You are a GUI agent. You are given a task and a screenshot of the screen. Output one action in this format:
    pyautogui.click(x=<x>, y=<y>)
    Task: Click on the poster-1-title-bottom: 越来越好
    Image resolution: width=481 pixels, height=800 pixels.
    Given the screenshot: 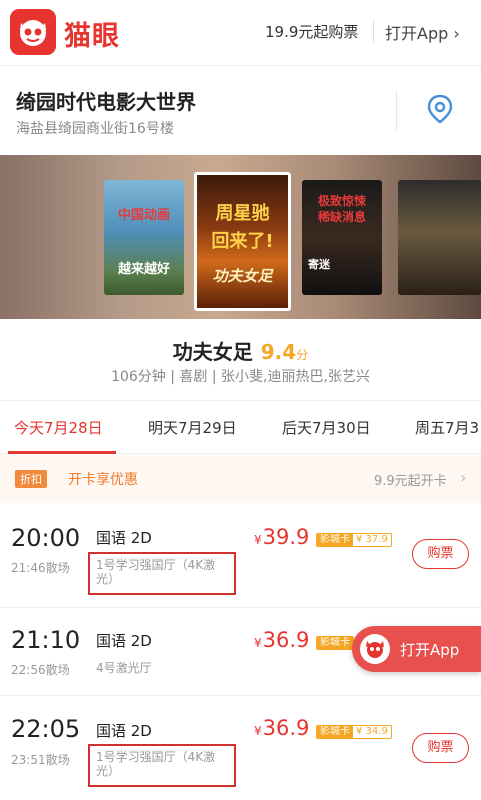 What is the action you would take?
    pyautogui.click(x=143, y=269)
    